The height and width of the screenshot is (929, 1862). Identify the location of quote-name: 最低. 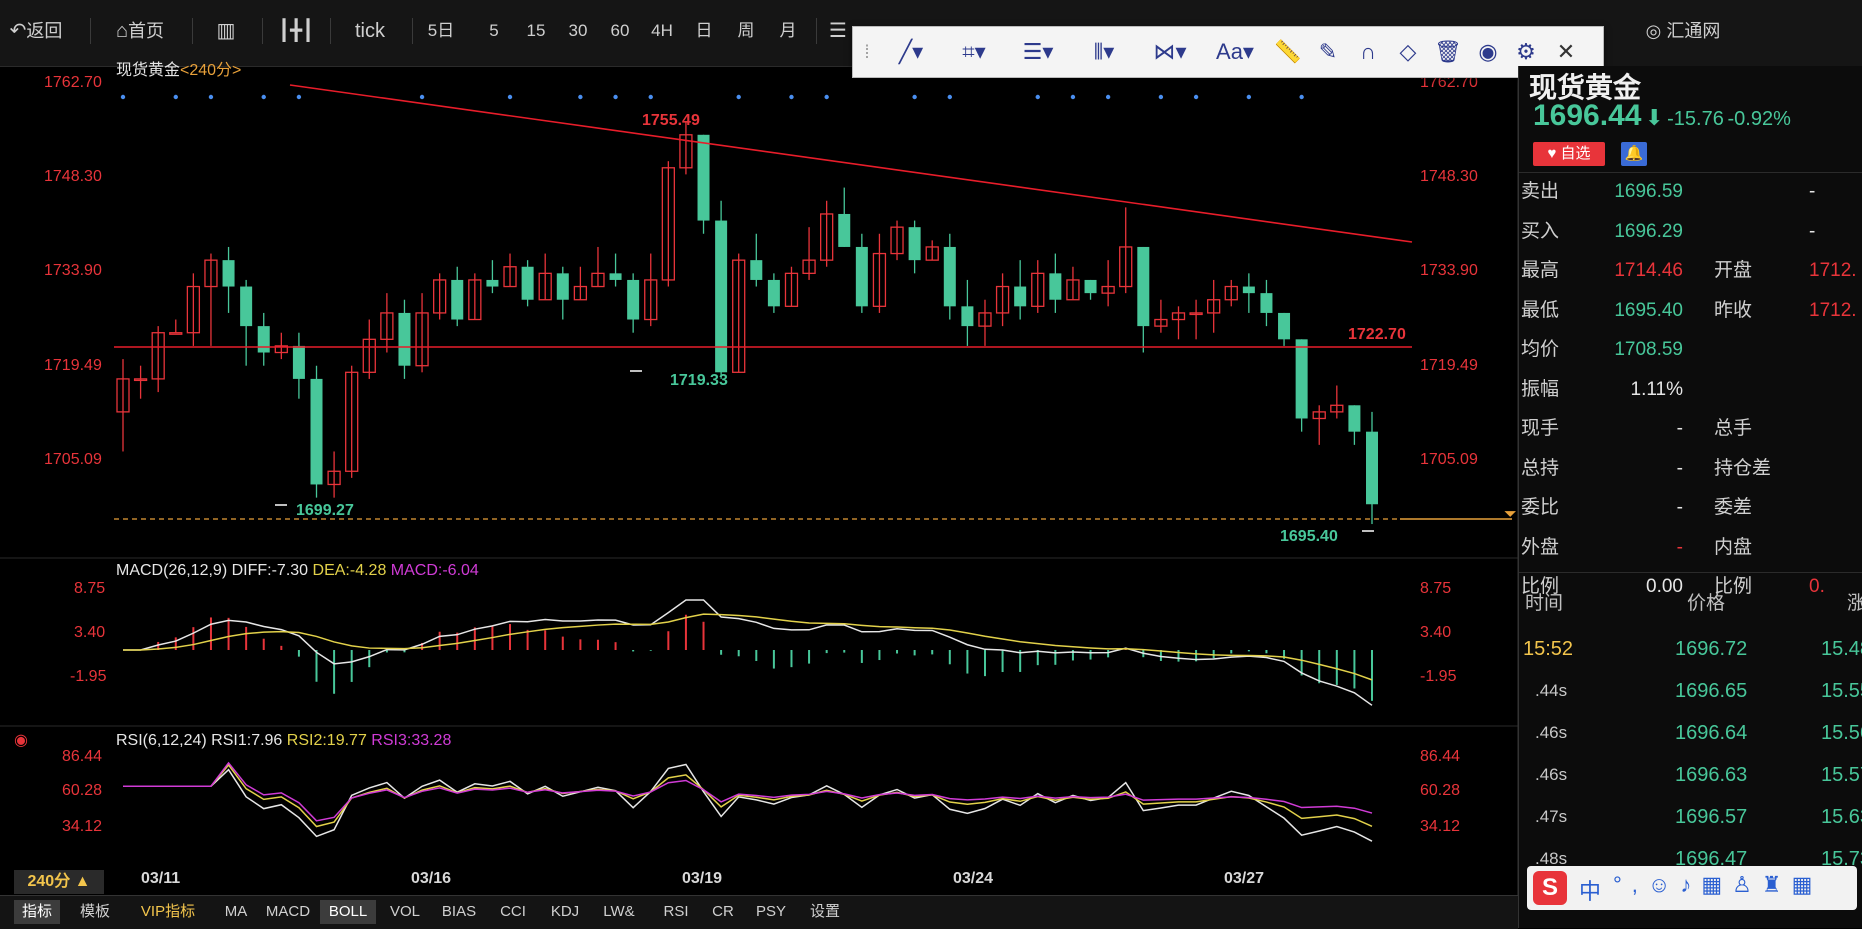
(1540, 310).